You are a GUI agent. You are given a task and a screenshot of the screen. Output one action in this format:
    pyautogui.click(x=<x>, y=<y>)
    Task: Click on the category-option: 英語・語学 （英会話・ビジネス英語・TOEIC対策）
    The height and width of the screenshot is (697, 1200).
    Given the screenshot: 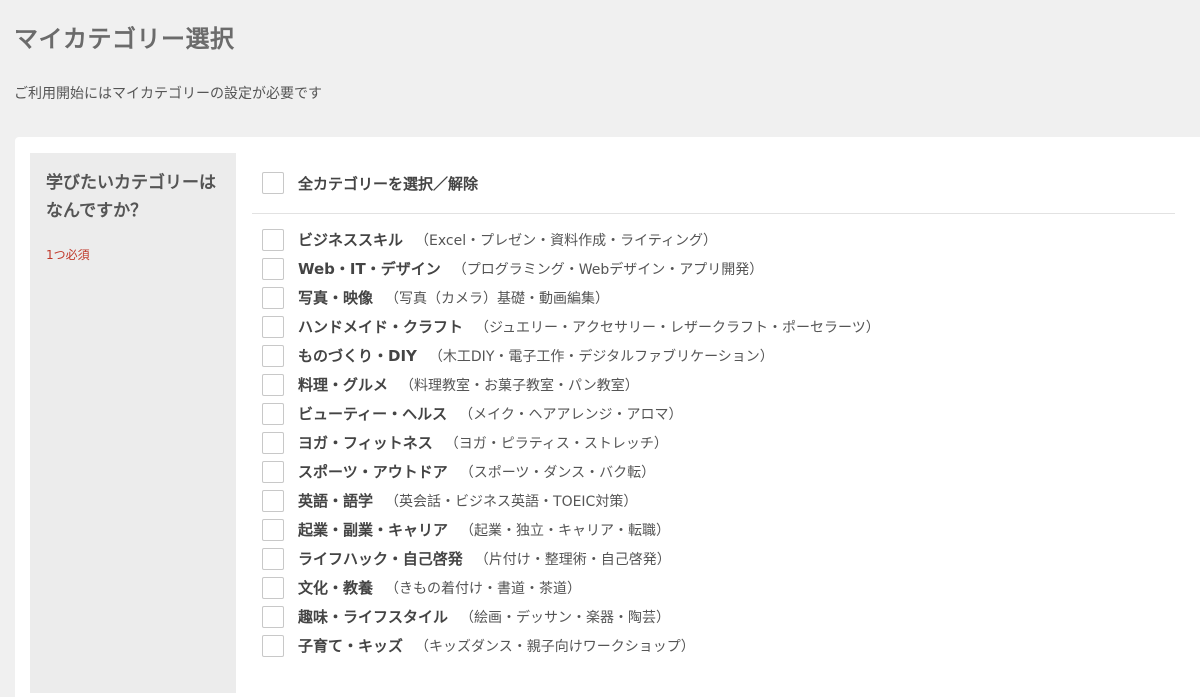 What is the action you would take?
    pyautogui.click(x=571, y=500)
    